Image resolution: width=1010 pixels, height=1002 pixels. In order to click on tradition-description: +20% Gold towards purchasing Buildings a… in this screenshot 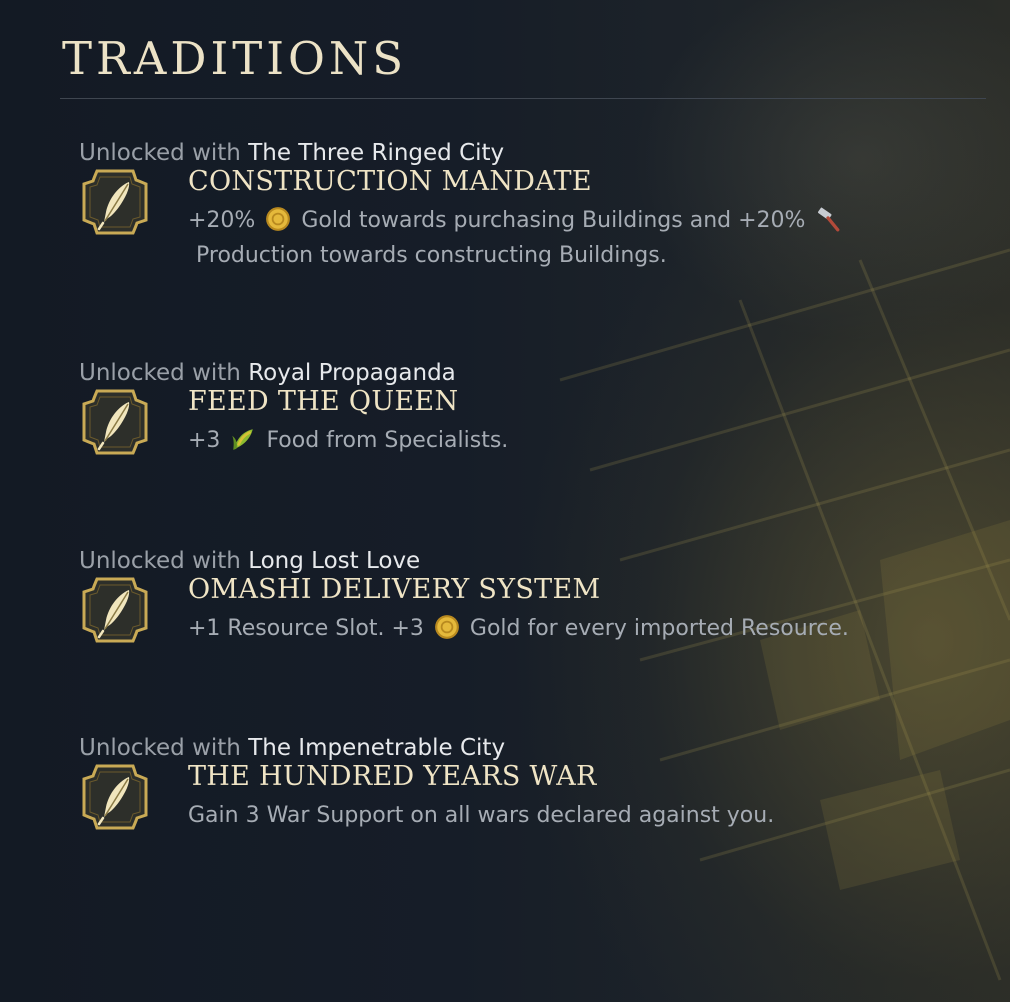, I will do `click(583, 238)`.